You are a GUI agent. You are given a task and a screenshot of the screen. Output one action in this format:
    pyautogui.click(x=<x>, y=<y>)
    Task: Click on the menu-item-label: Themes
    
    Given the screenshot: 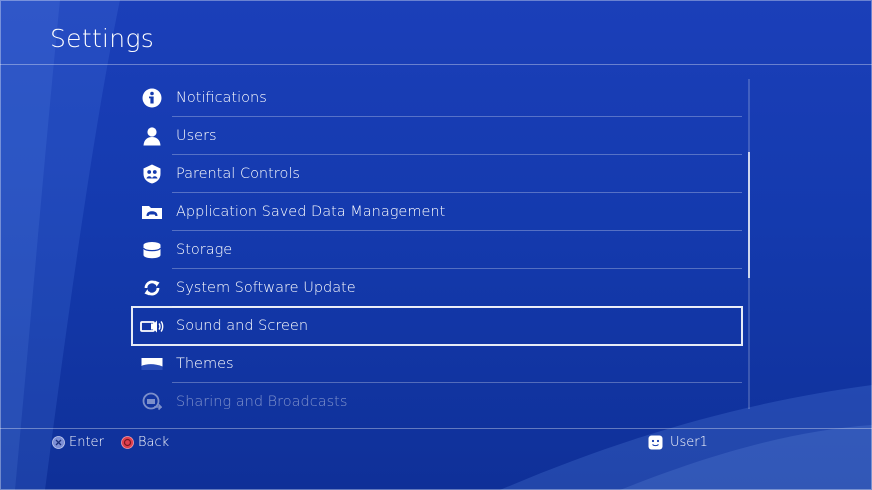 What is the action you would take?
    pyautogui.click(x=205, y=364)
    